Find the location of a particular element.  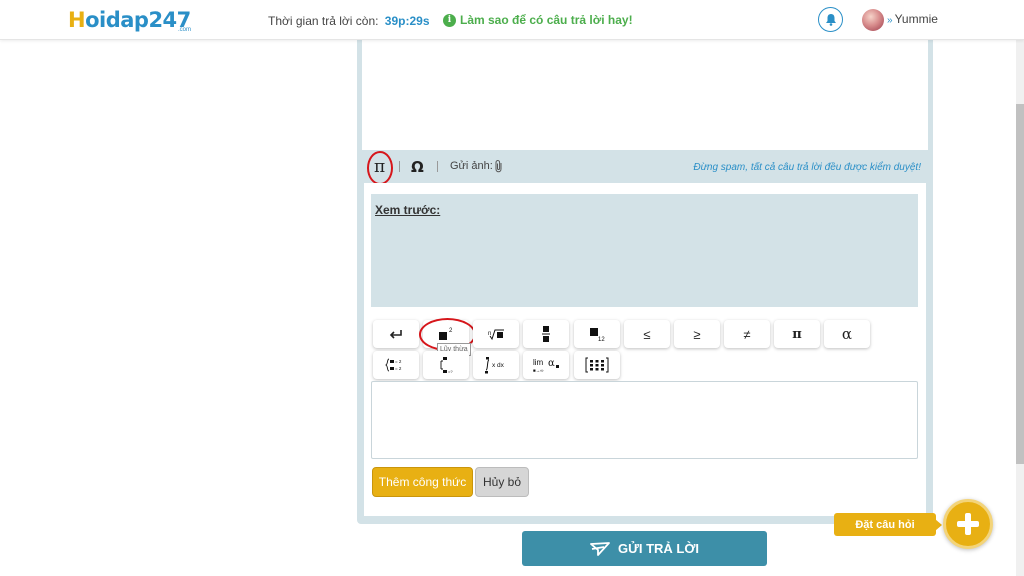

send-icon is located at coordinates (600, 548).